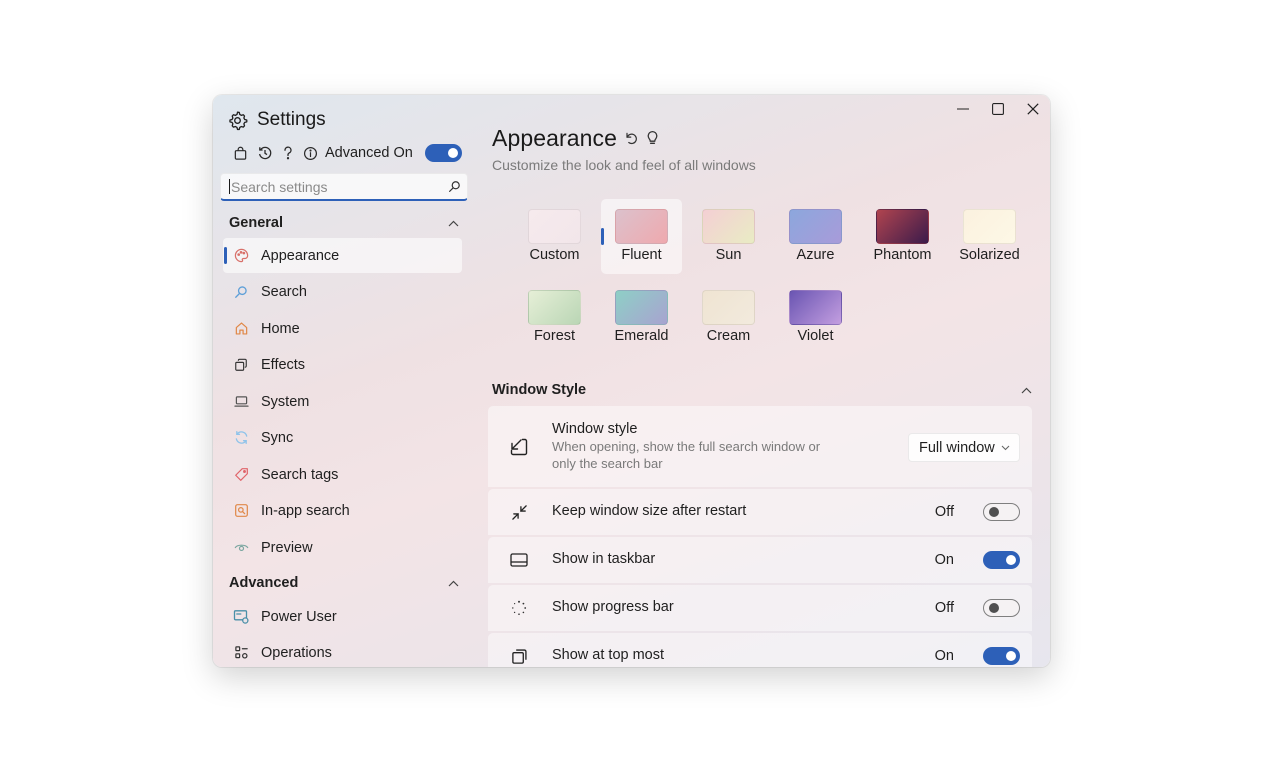 The height and width of the screenshot is (762, 1264). I want to click on arrow-down-left-icon, so click(519, 447).